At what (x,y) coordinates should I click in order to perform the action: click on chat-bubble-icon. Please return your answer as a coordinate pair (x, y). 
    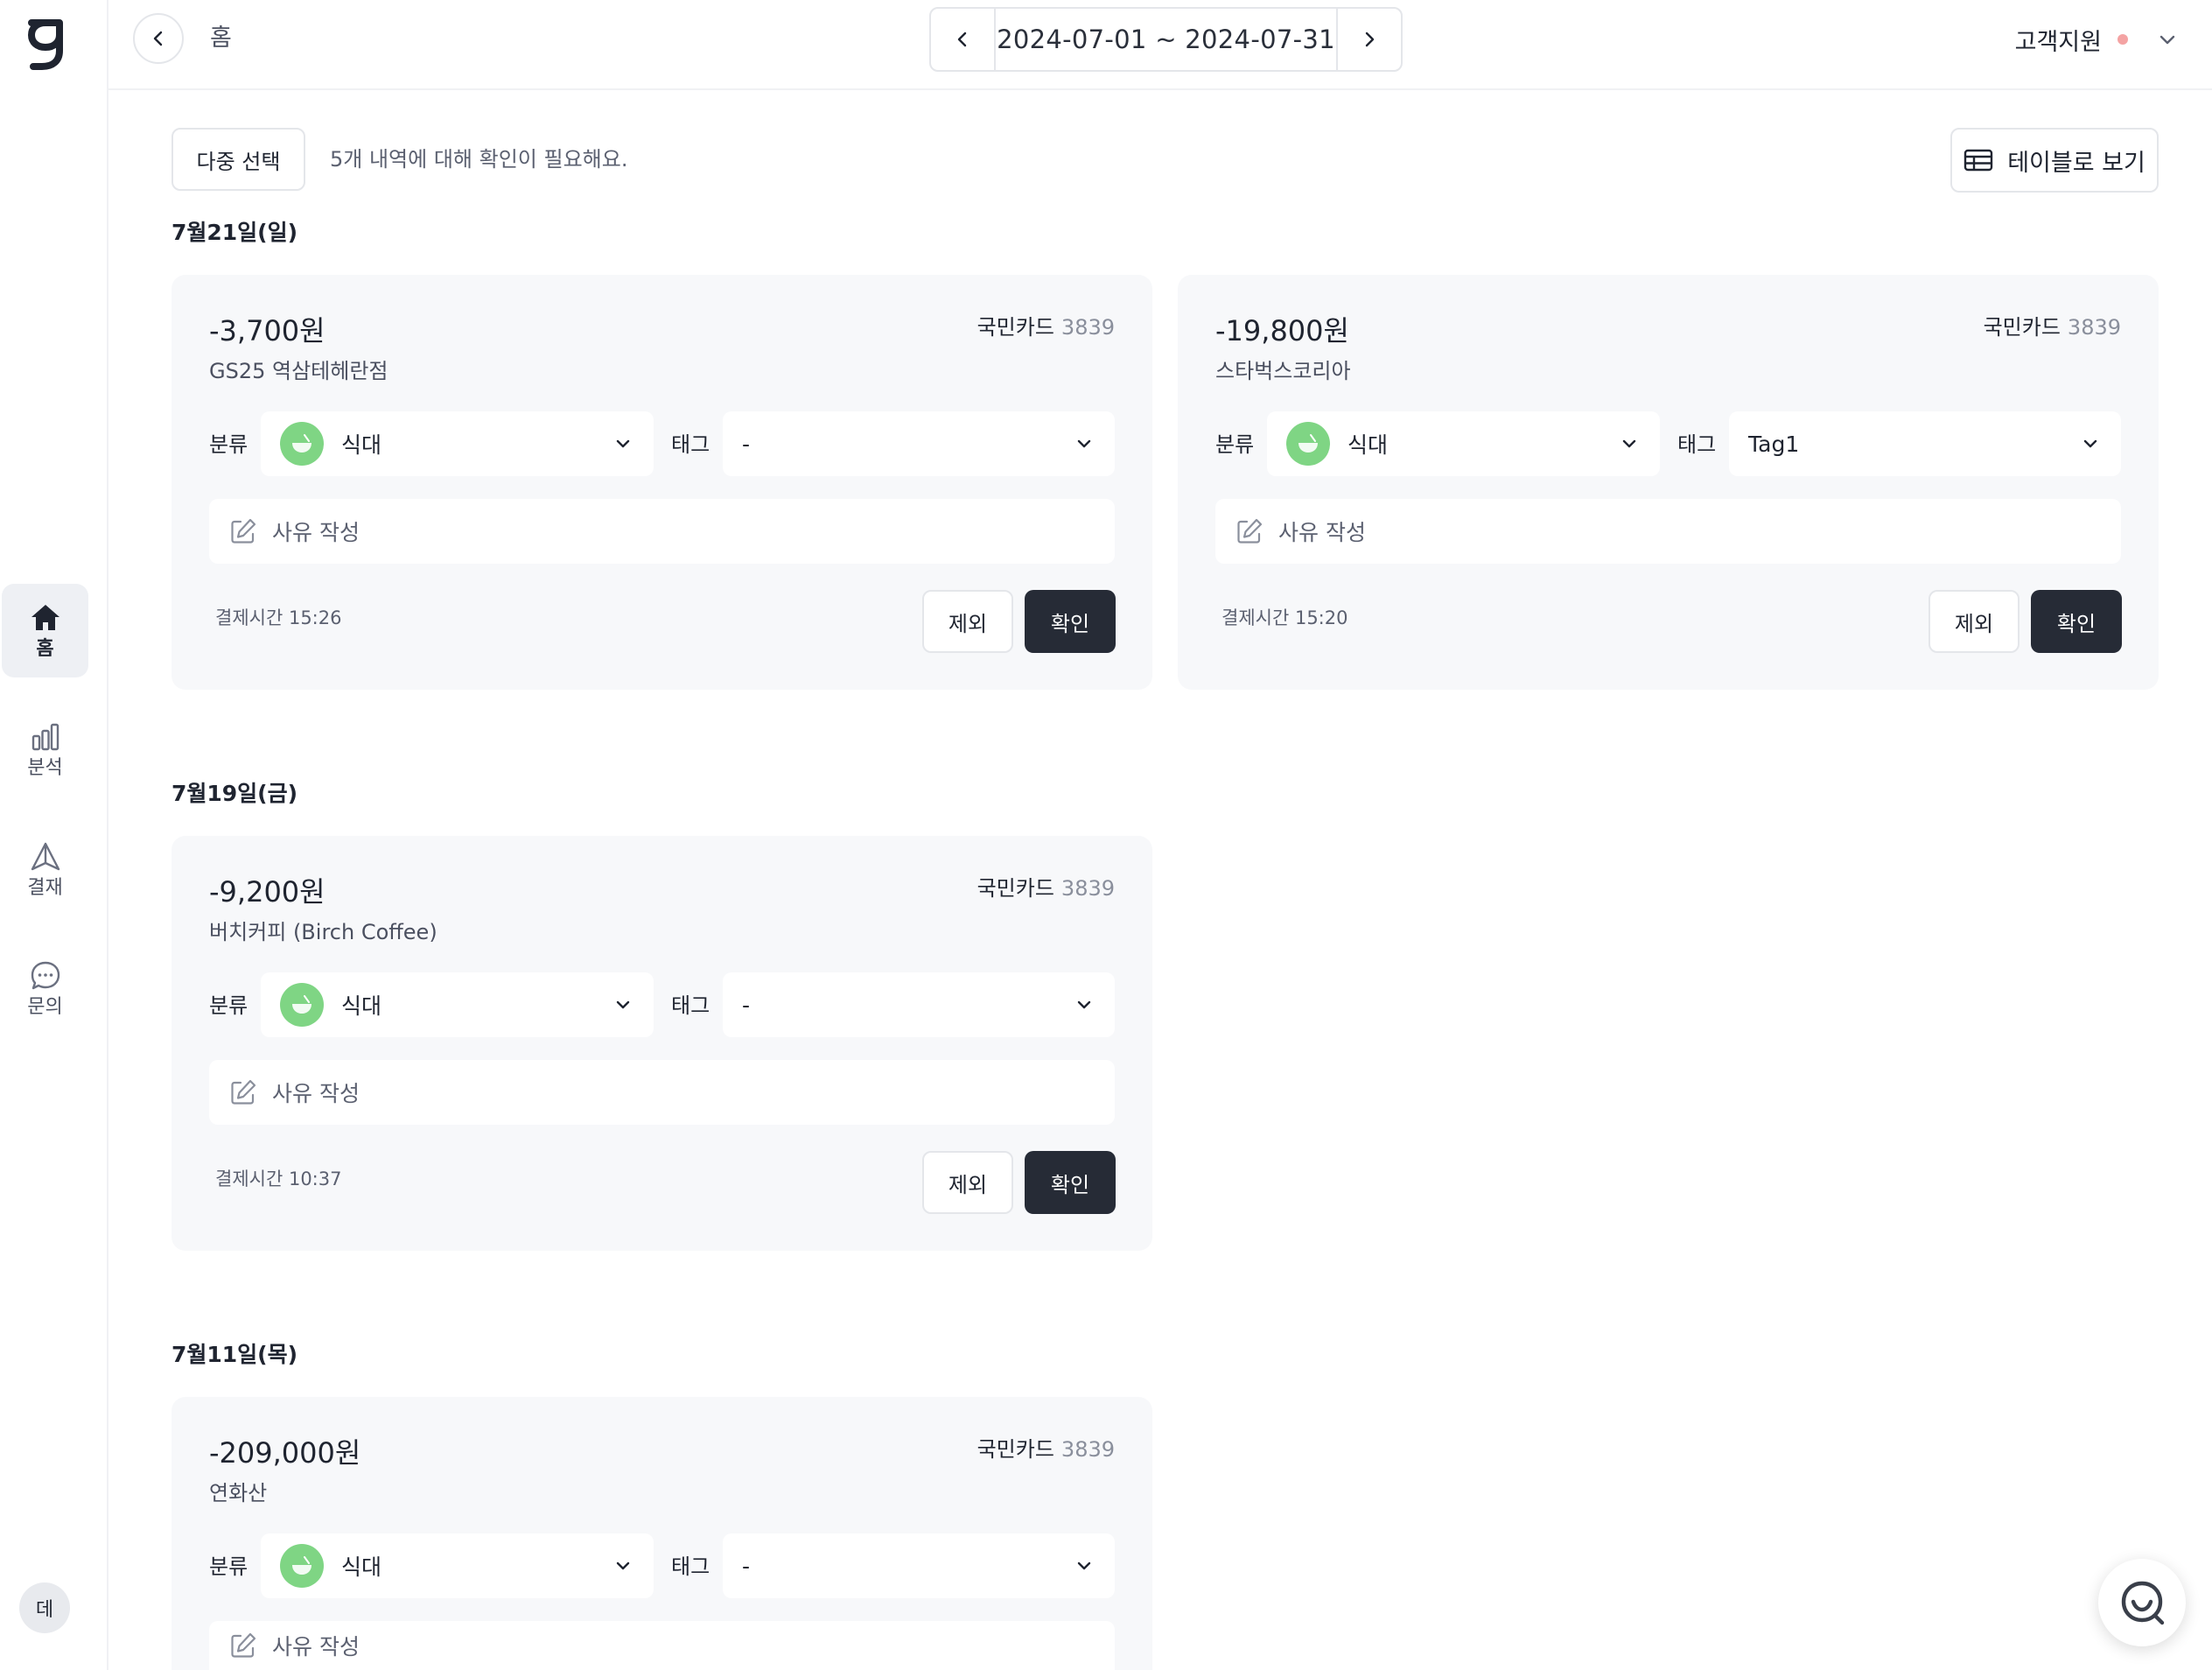
    Looking at the image, I should click on (2143, 1603).